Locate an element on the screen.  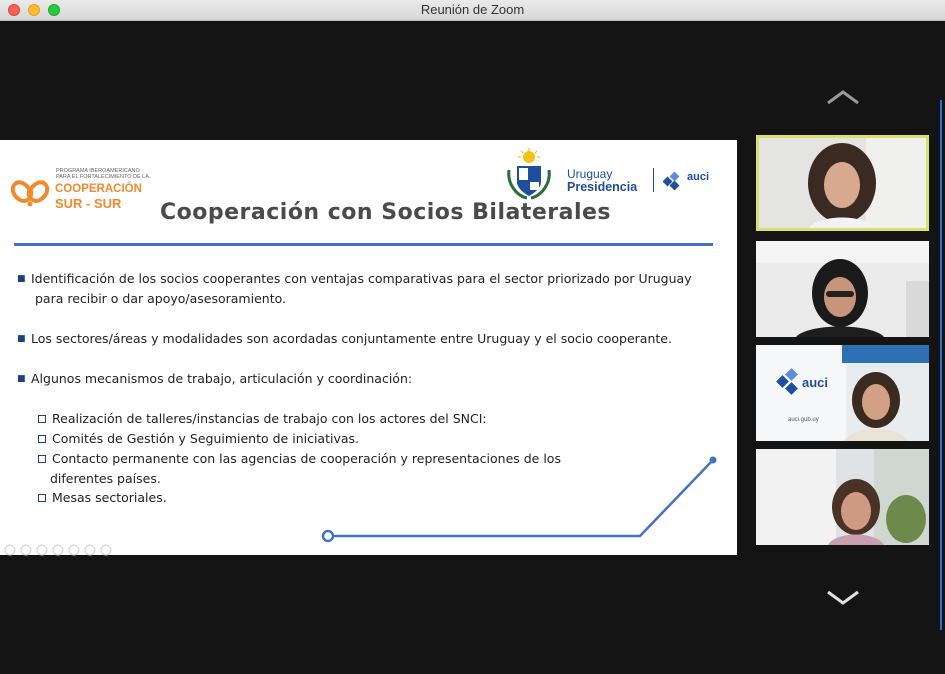
slideshow-controls is located at coordinates (64, 550).